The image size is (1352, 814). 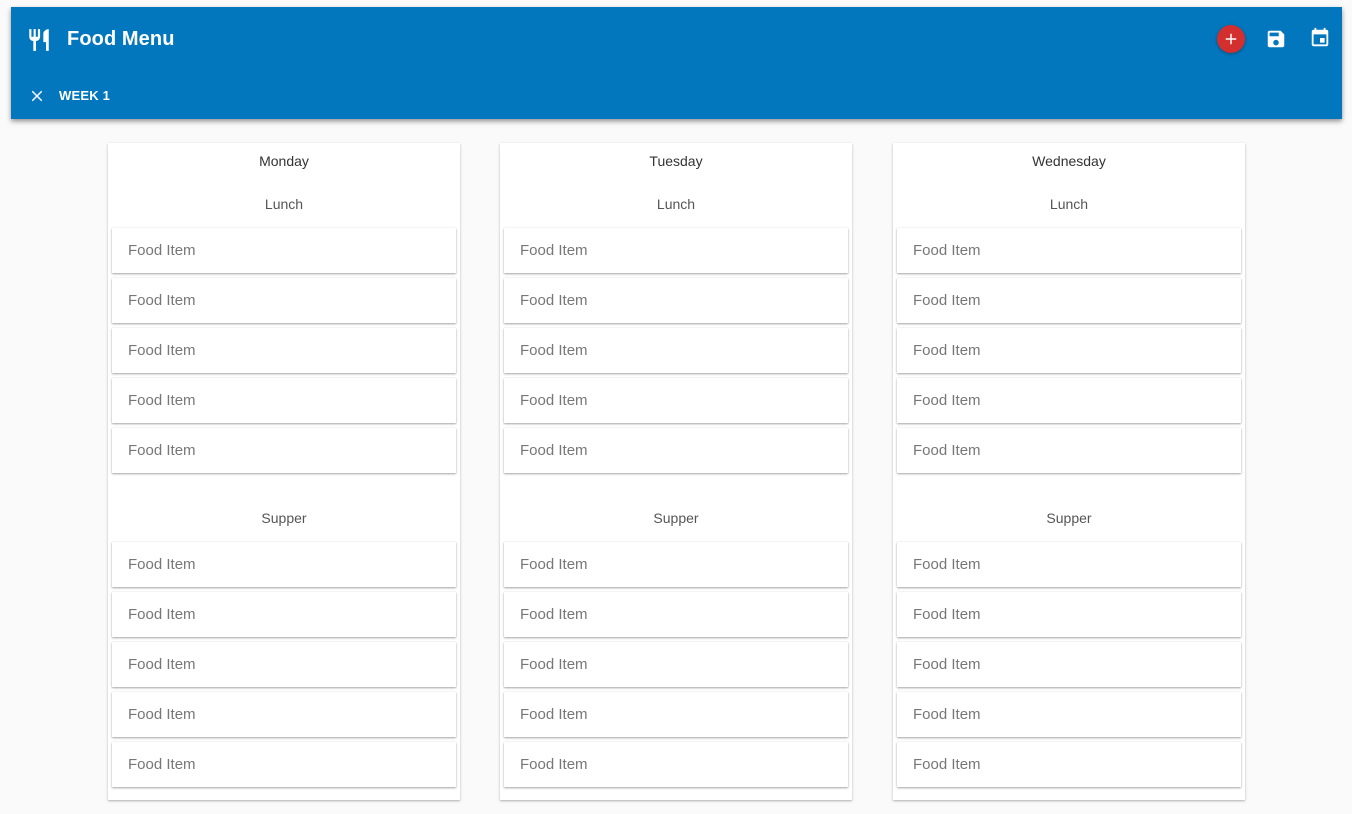 I want to click on calendar-icon, so click(x=1320, y=38).